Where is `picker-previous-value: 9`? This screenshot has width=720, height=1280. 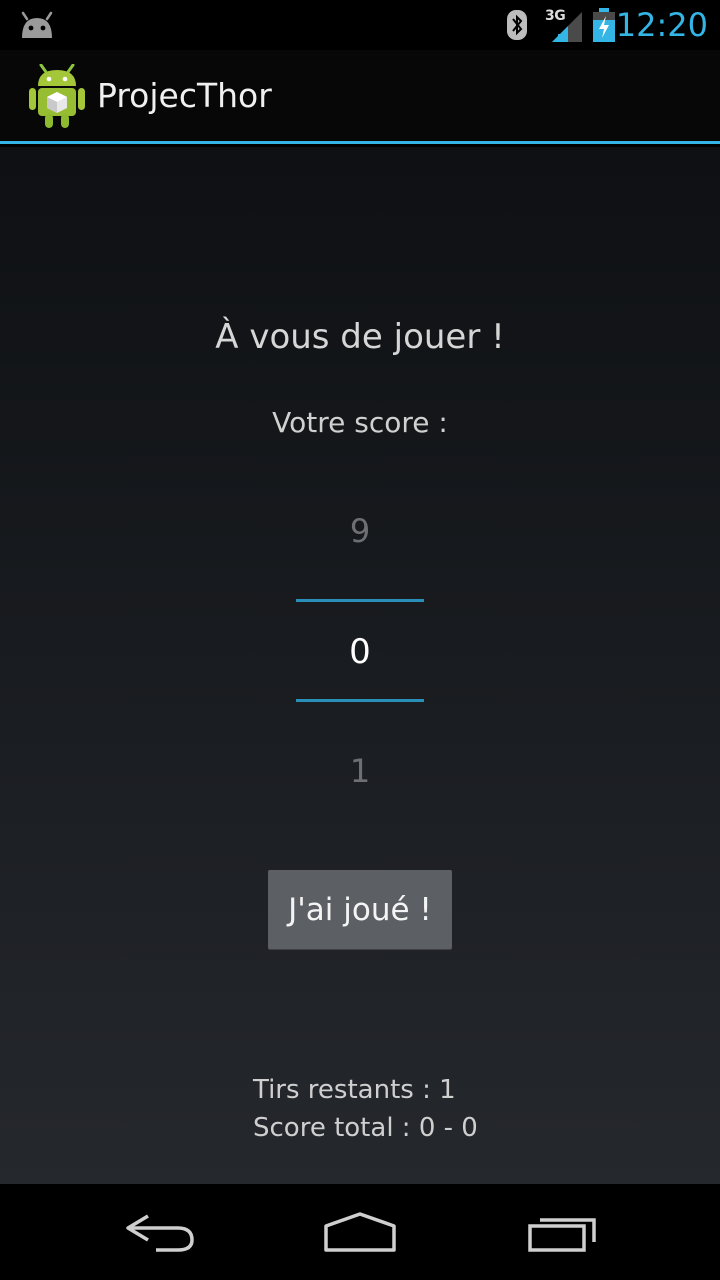
picker-previous-value: 9 is located at coordinates (360, 531).